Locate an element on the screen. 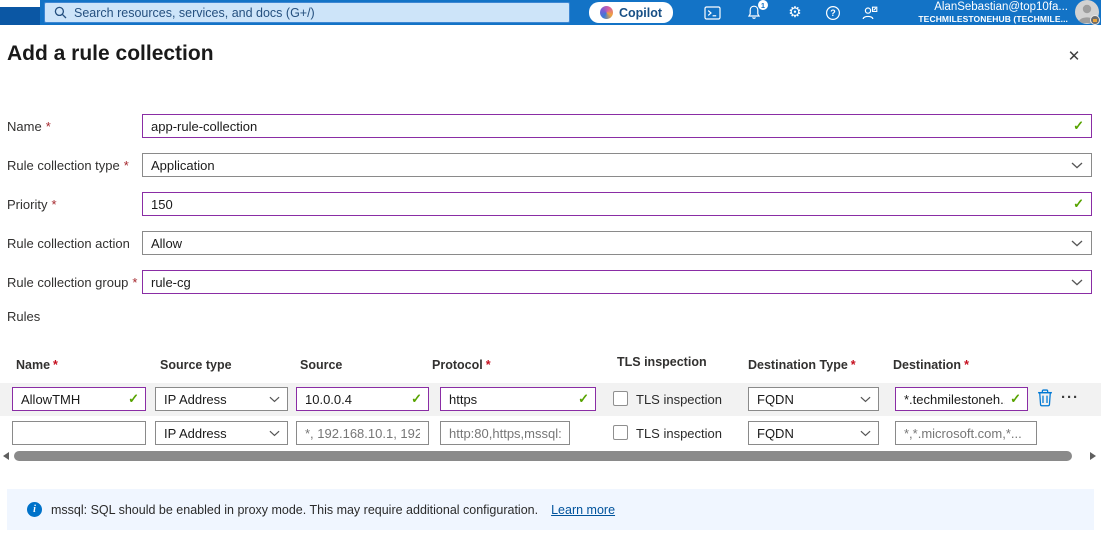  page-title: Add a rule collection is located at coordinates (110, 53).